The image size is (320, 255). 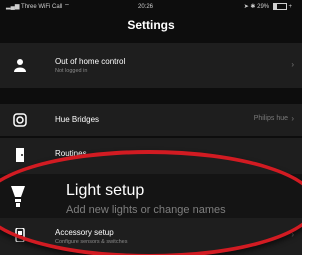 What do you see at coordinates (77, 119) in the screenshot?
I see `row-label: Hue Bridges` at bounding box center [77, 119].